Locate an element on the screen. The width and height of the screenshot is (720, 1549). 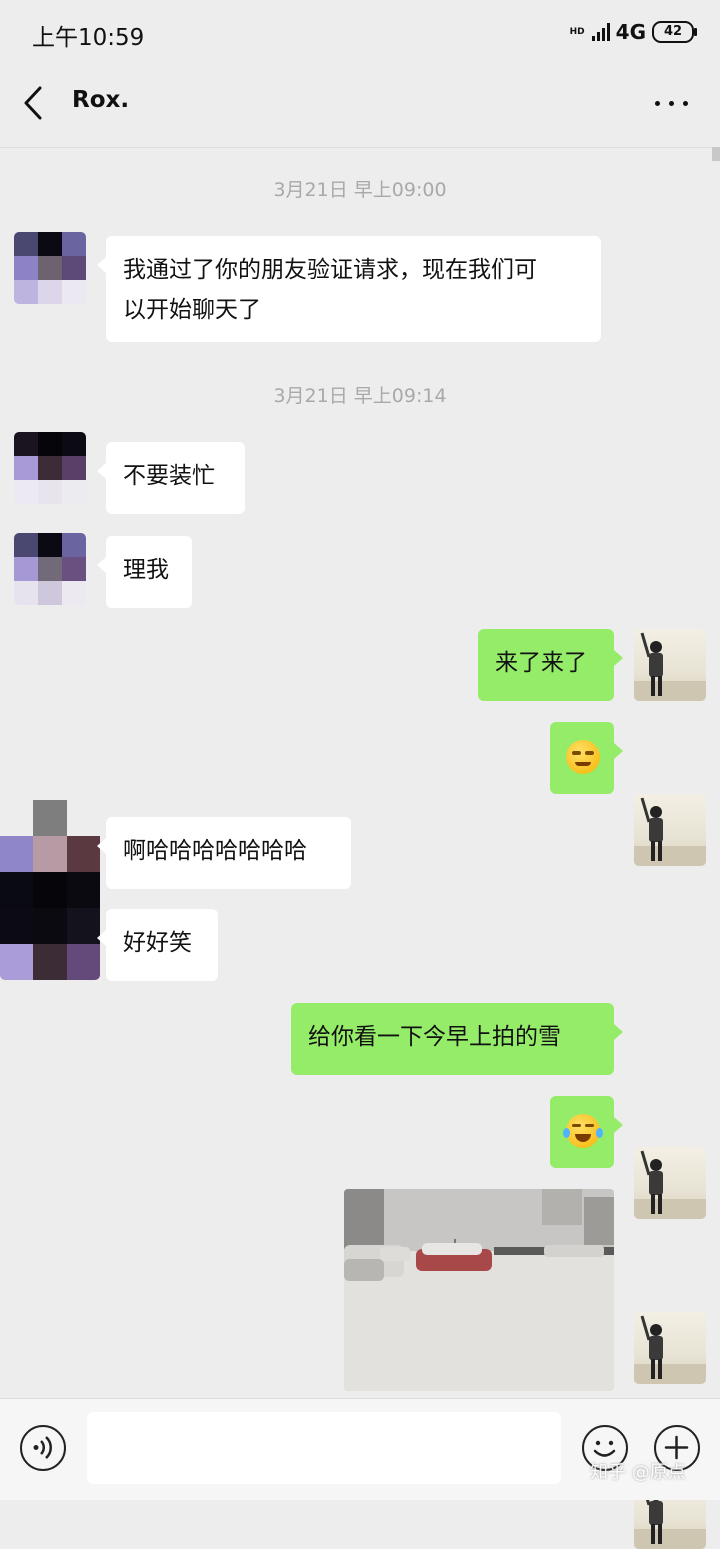
network-label: 4G is located at coordinates (630, 32).